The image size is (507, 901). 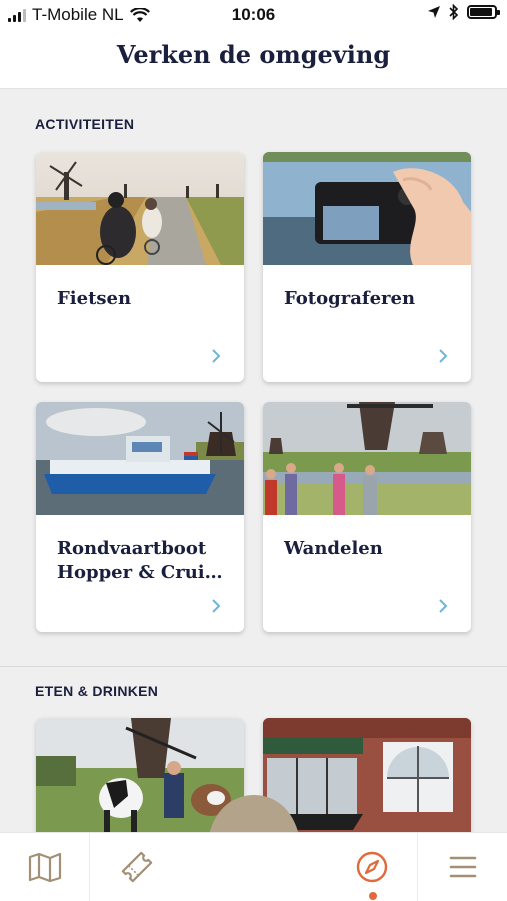 What do you see at coordinates (140, 208) in the screenshot?
I see `card-image-cycling` at bounding box center [140, 208].